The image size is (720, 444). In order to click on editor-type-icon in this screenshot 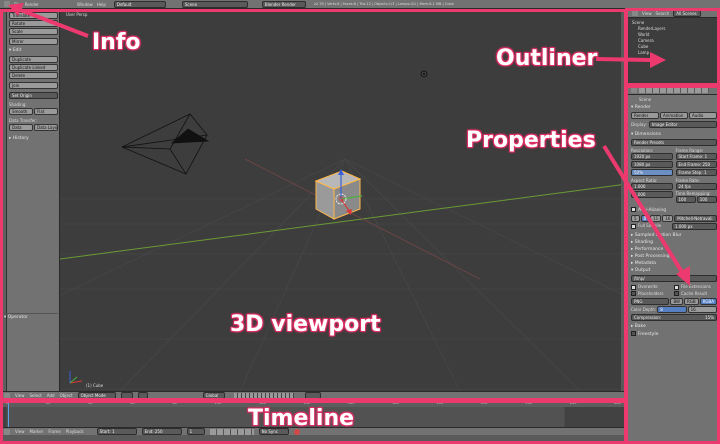, I will do `click(7, 4)`.